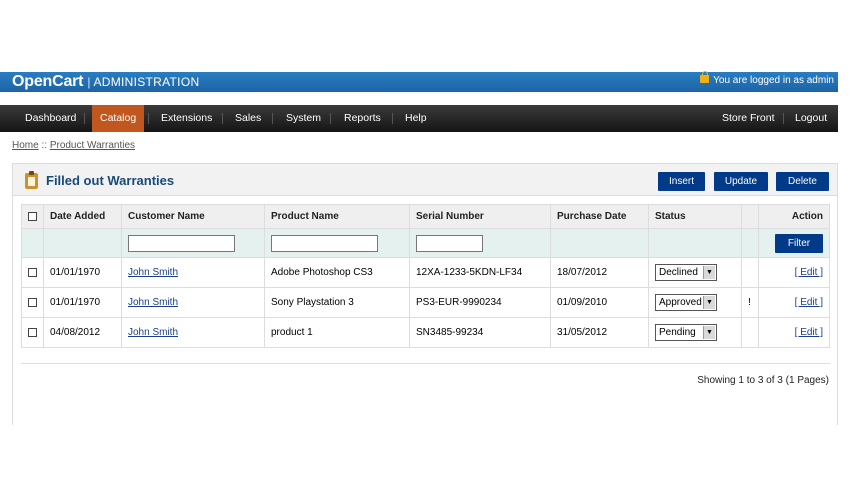 This screenshot has height=500, width=850. Describe the element at coordinates (686, 302) in the screenshot. I see `status-select: Approved ▼` at that location.